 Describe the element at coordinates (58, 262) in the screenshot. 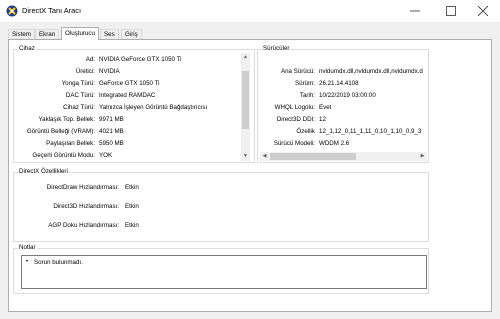

I see `note-item: Sorun bulunmadı.` at that location.